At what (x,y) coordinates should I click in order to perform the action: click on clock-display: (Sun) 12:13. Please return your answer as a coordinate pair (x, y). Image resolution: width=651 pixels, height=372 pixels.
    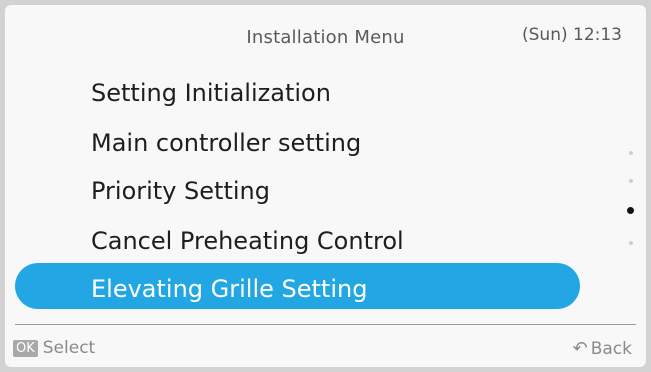
    Looking at the image, I should click on (572, 35).